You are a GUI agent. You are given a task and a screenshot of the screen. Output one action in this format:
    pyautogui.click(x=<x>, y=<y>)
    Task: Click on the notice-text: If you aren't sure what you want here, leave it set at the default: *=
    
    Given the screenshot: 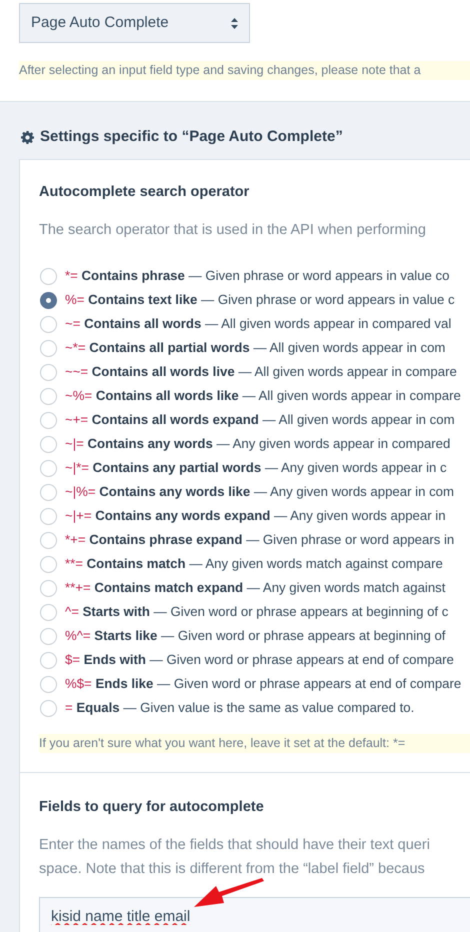 What is the action you would take?
    pyautogui.click(x=254, y=743)
    